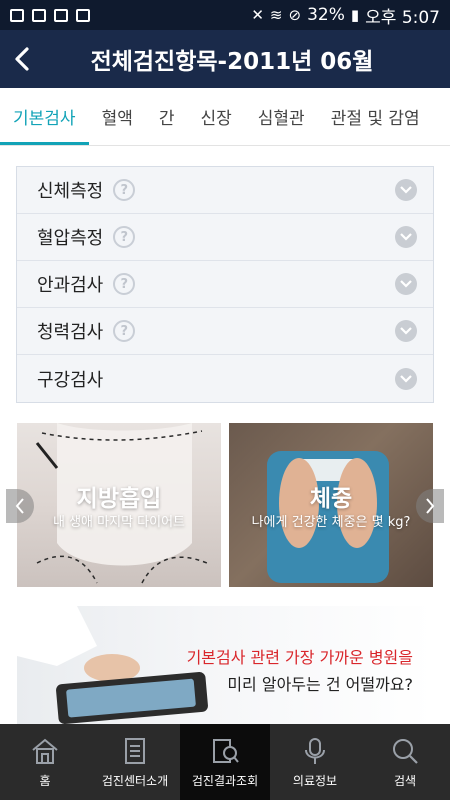  I want to click on accordion-row-body-measure: 신체측정 ?, so click(225, 190).